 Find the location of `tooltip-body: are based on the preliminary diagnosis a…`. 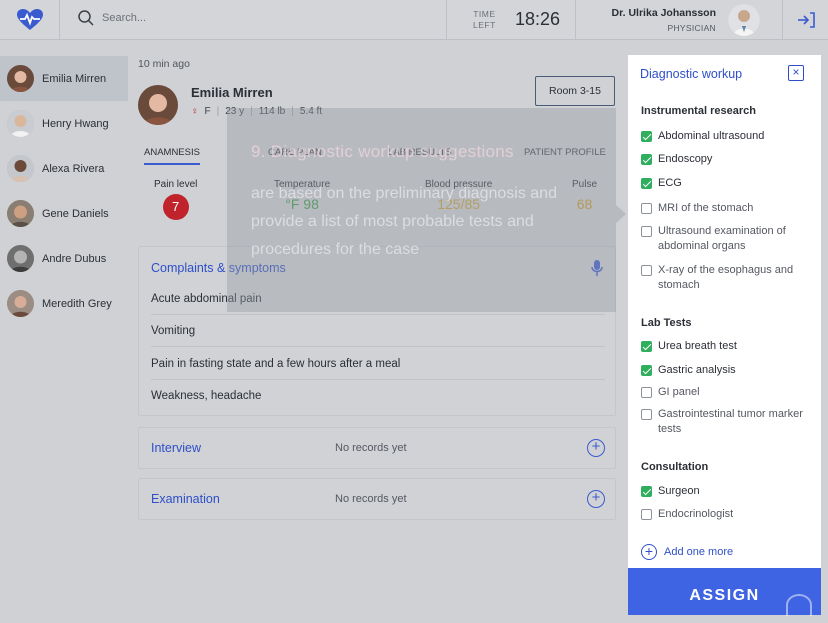

tooltip-body: are based on the preliminary diagnosis a… is located at coordinates (404, 221).